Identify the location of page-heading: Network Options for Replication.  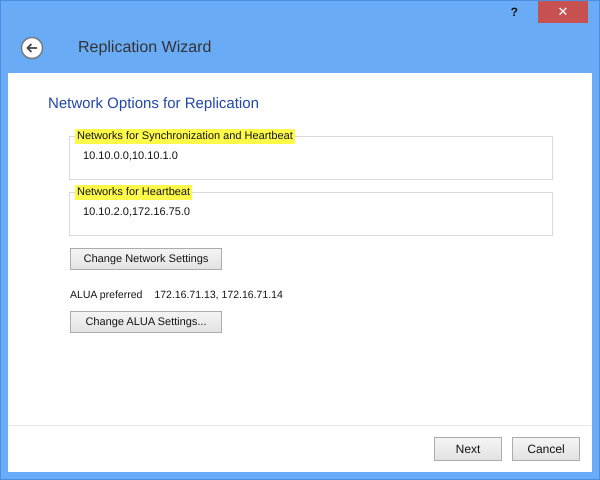
(154, 103).